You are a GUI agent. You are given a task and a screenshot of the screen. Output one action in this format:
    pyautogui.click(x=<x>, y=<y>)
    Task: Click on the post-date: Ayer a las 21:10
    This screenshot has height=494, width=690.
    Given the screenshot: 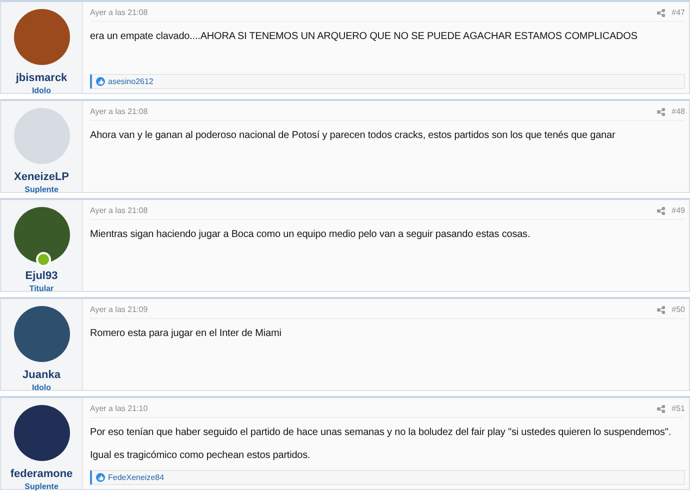 What is the action you would take?
    pyautogui.click(x=119, y=408)
    